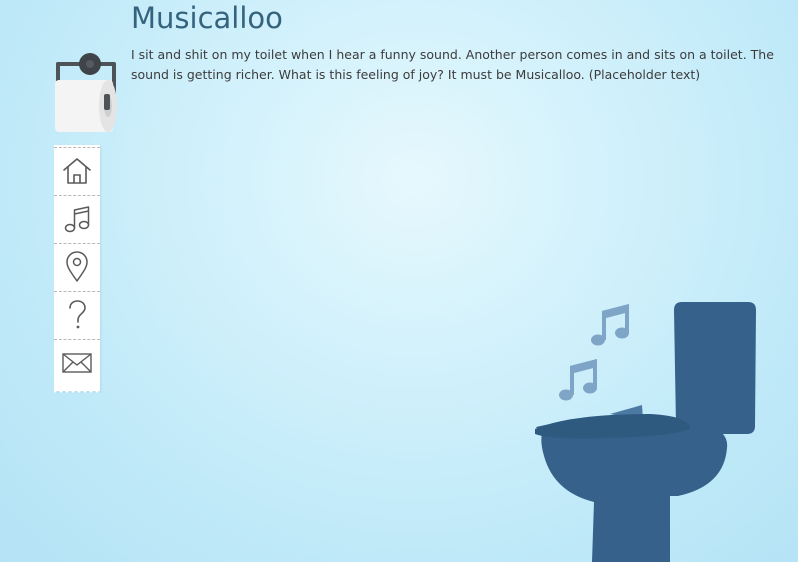 The width and height of the screenshot is (798, 562). I want to click on nav-home, so click(77, 170).